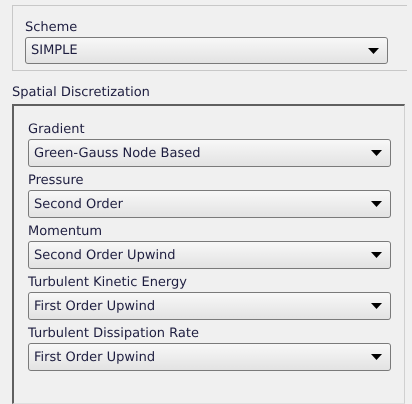 This screenshot has height=404, width=412. I want to click on method-dropdown: Green-Gauss Node Based, so click(209, 153).